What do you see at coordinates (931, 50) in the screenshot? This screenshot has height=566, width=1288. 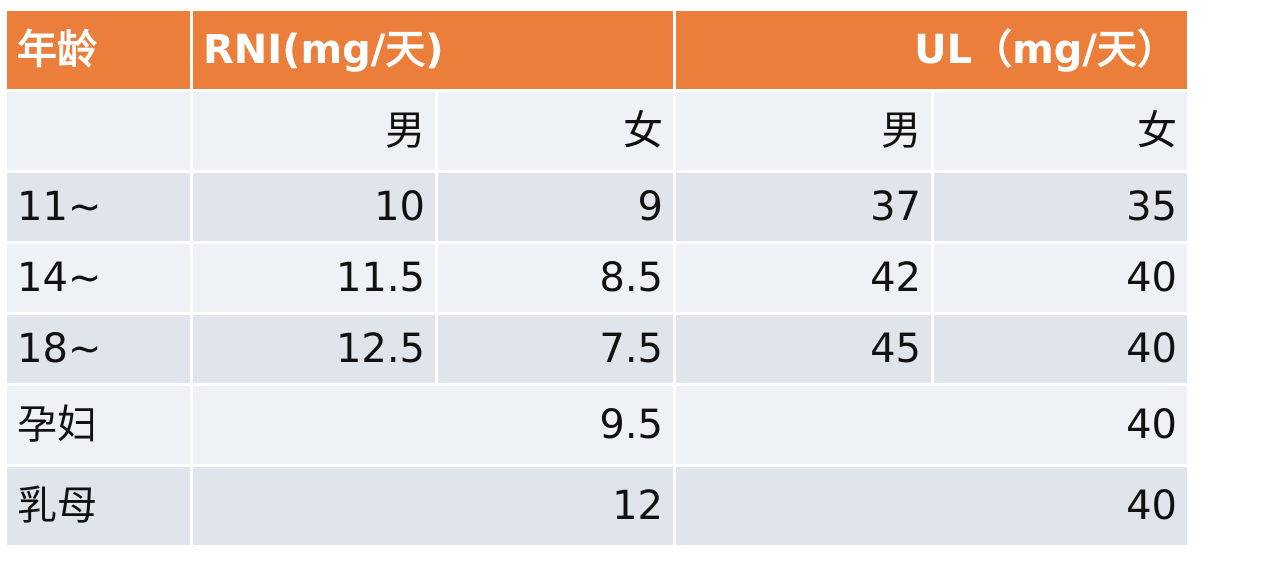 I see `header-ul: UL（mg/天）` at bounding box center [931, 50].